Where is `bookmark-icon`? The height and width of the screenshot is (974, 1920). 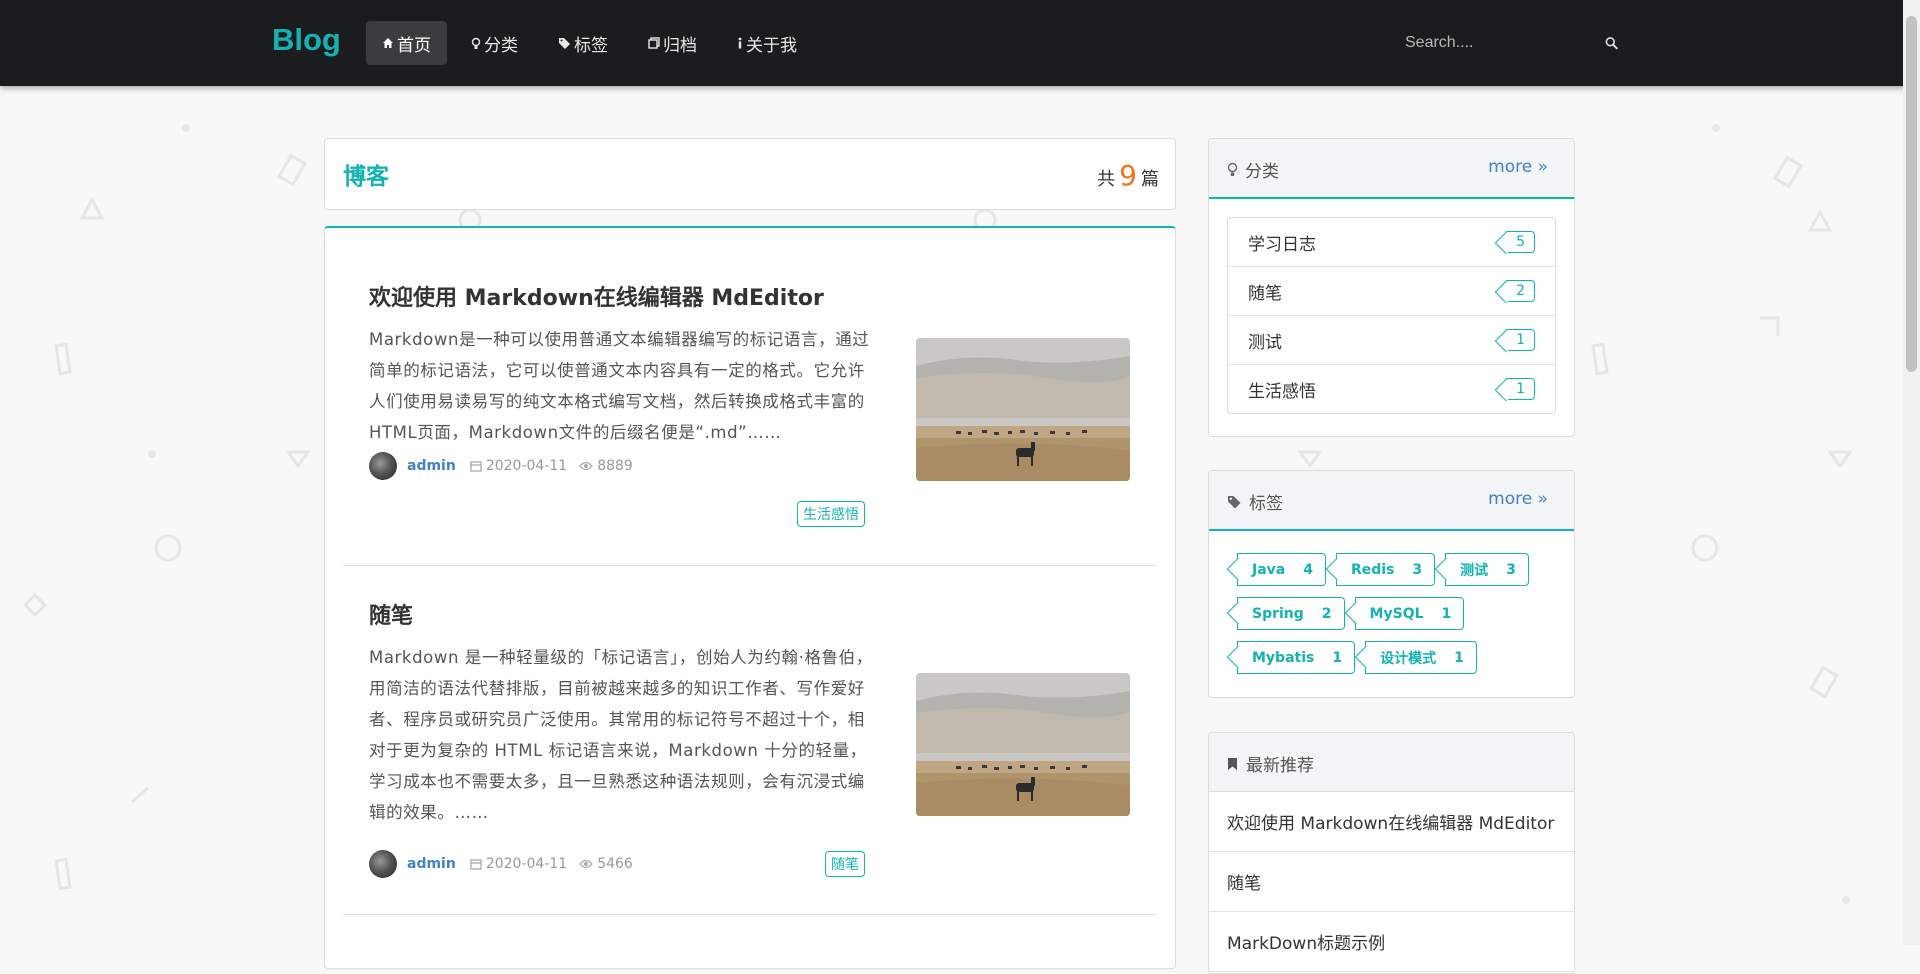
bookmark-icon is located at coordinates (1232, 763).